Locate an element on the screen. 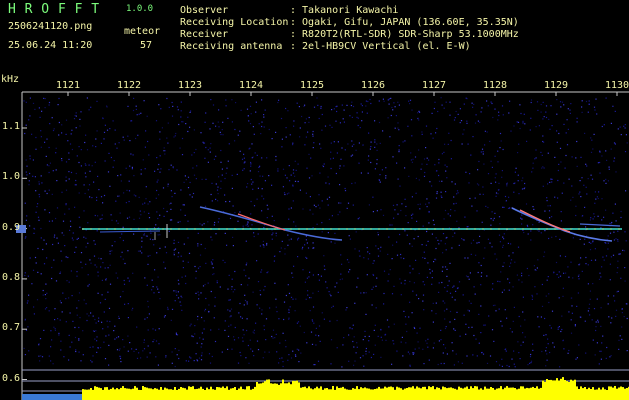 The image size is (629, 400). y-tick-label: 0.7 is located at coordinates (11, 328).